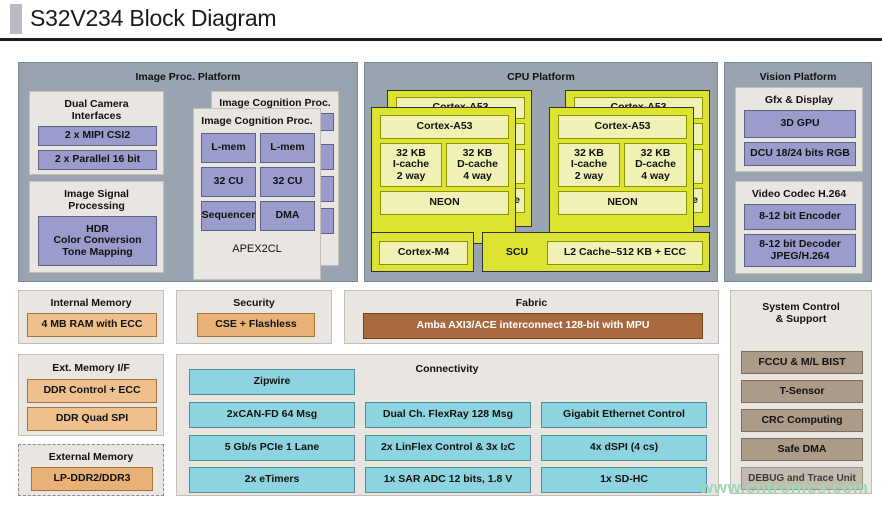 The width and height of the screenshot is (882, 505). I want to click on fabric-title: Fabric, so click(531, 303).